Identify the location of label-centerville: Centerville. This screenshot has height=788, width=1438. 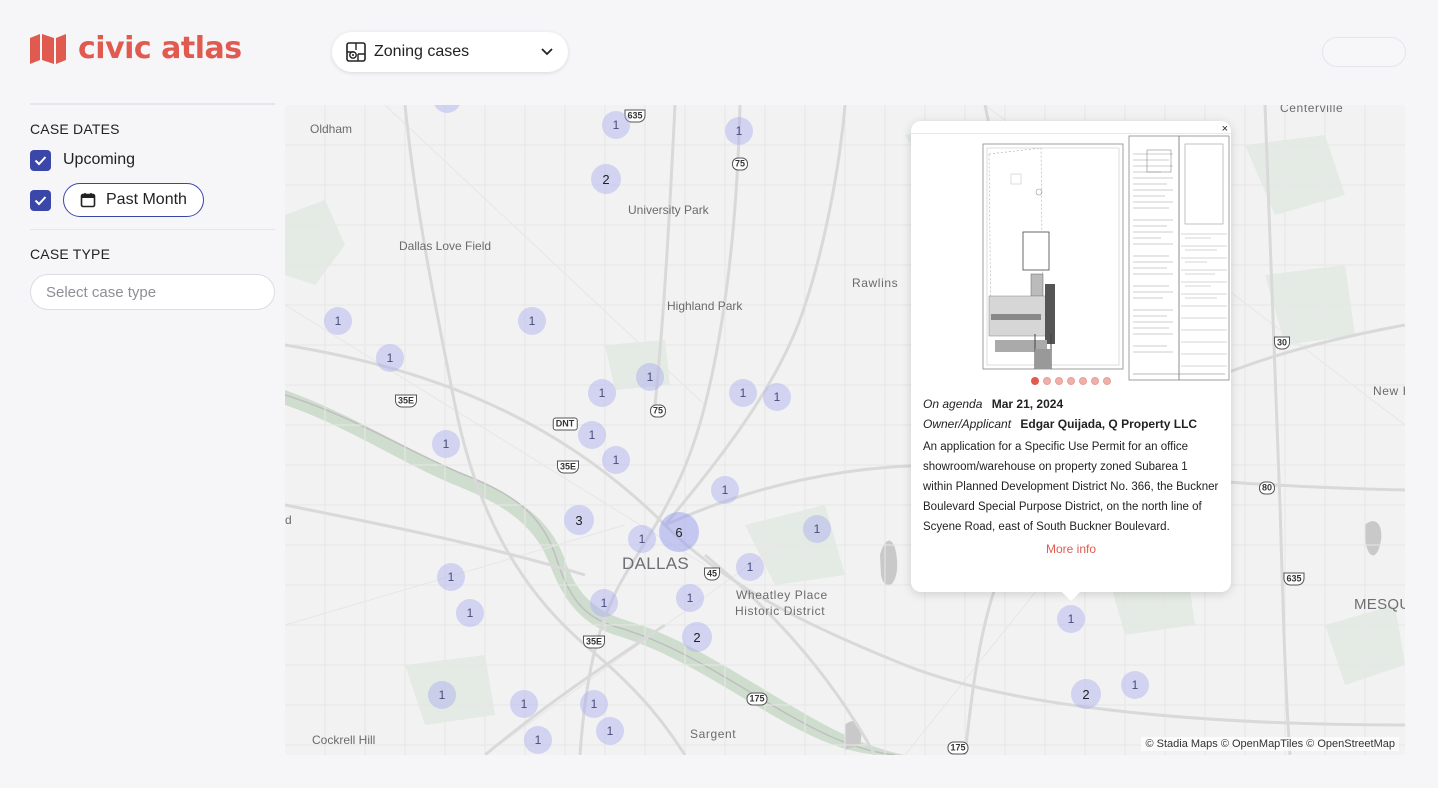
(1312, 110).